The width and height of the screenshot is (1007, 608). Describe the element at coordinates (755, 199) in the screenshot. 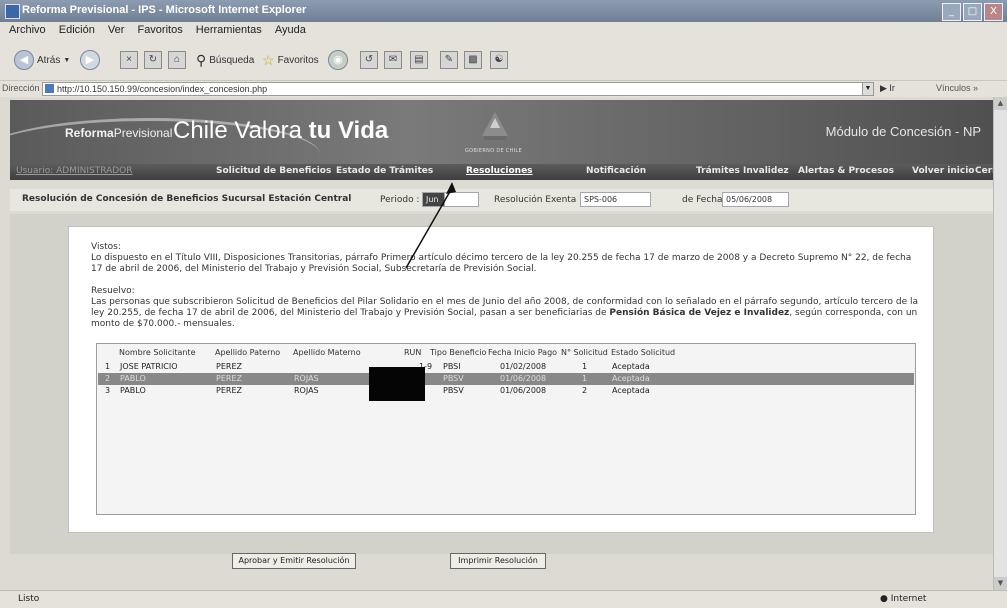

I see `date-field: 05/06/2008` at that location.